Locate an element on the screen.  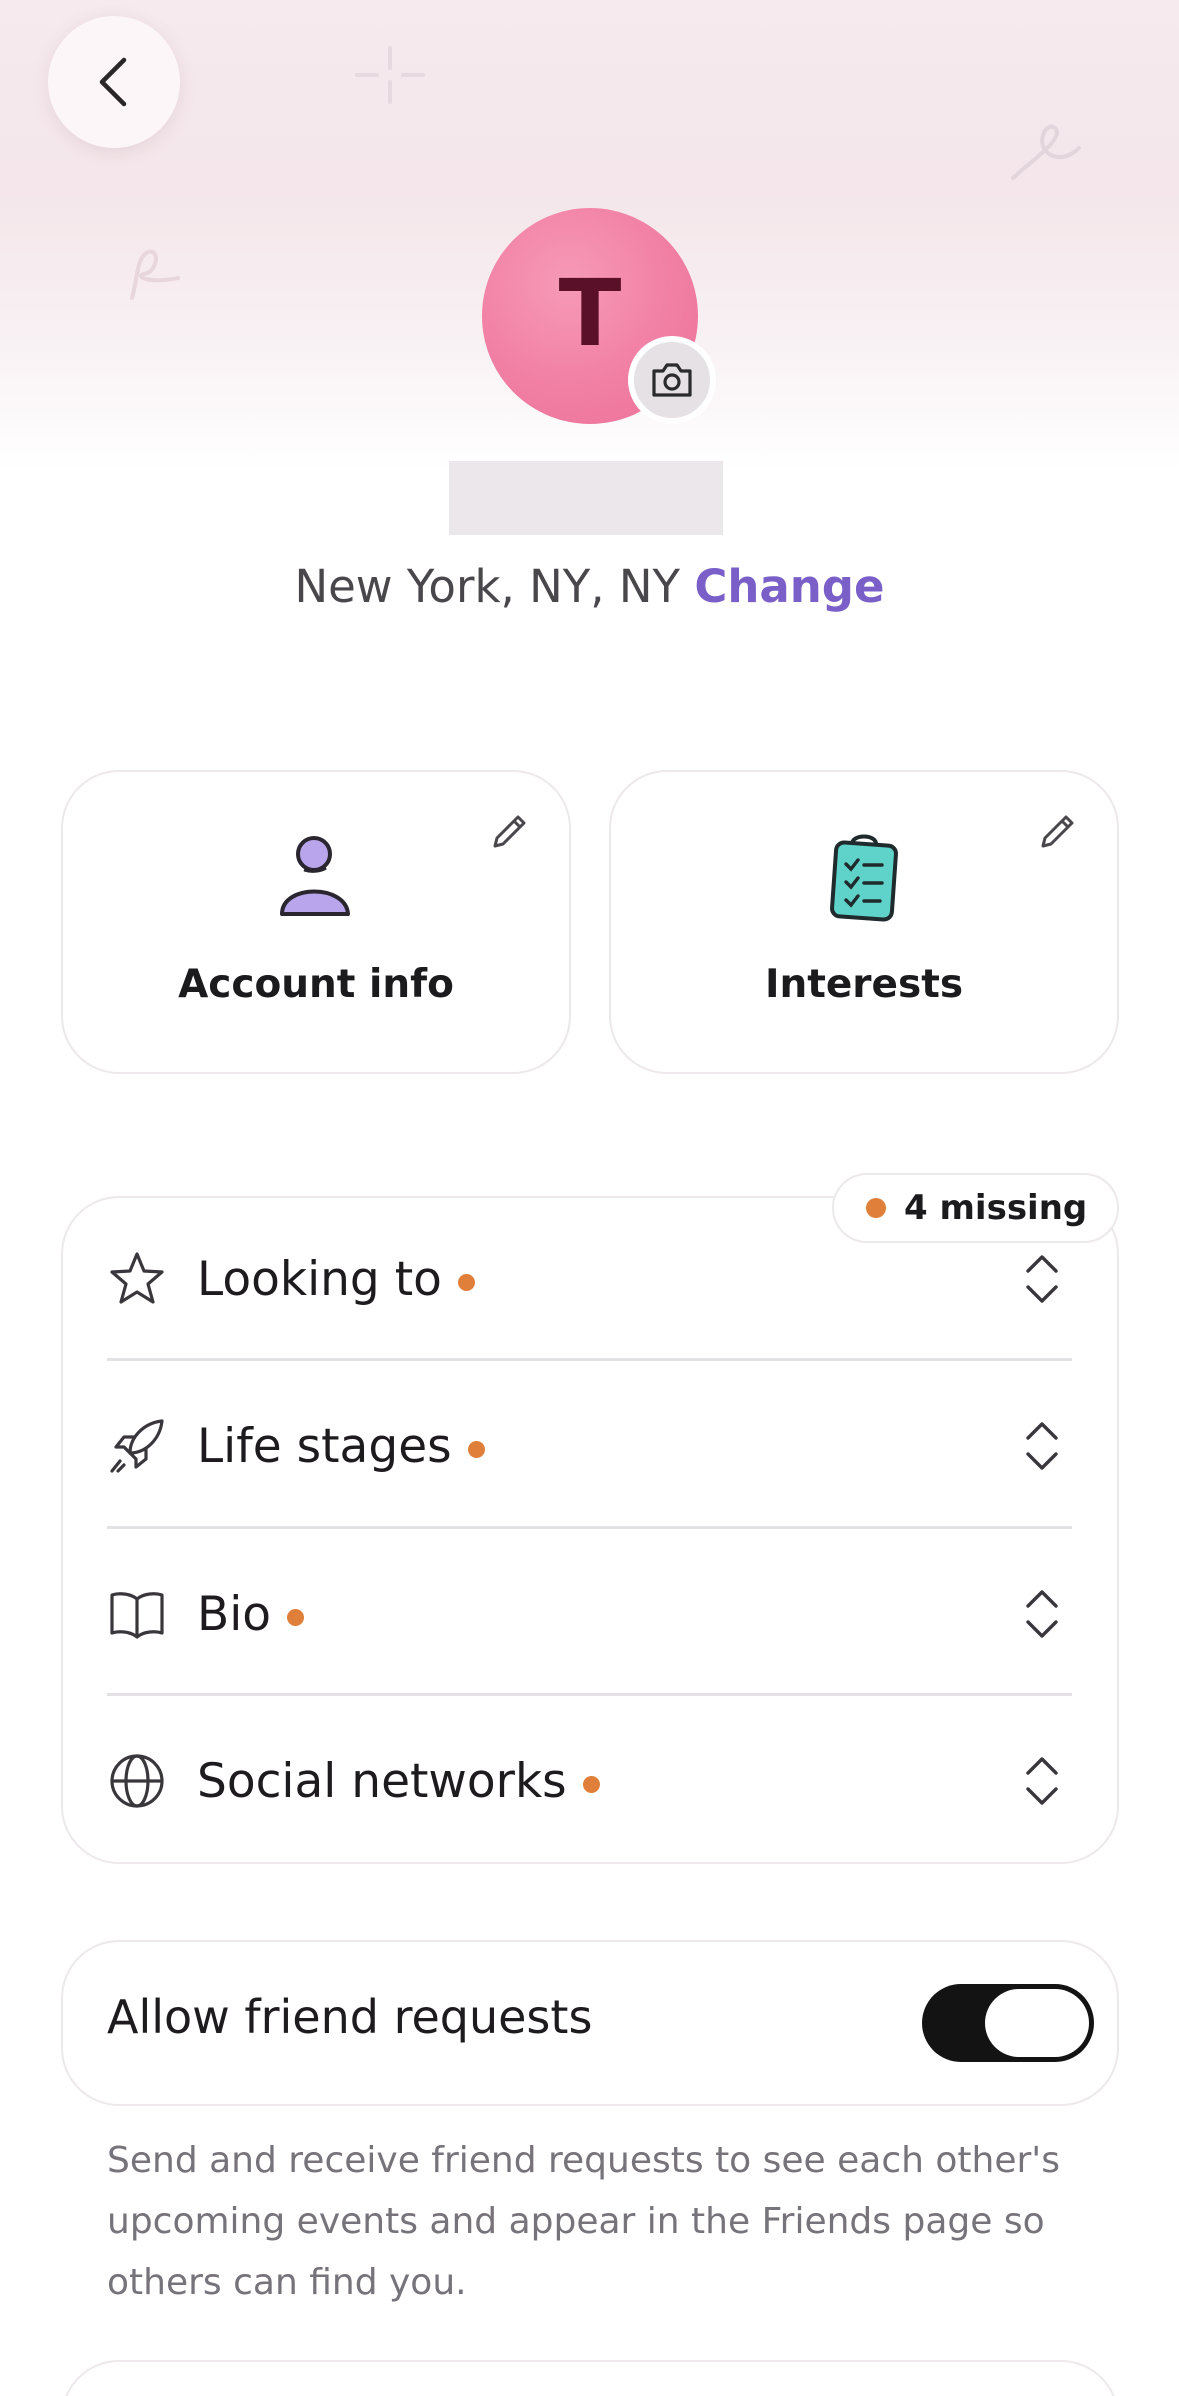
interests-label: Interests is located at coordinates (864, 984).